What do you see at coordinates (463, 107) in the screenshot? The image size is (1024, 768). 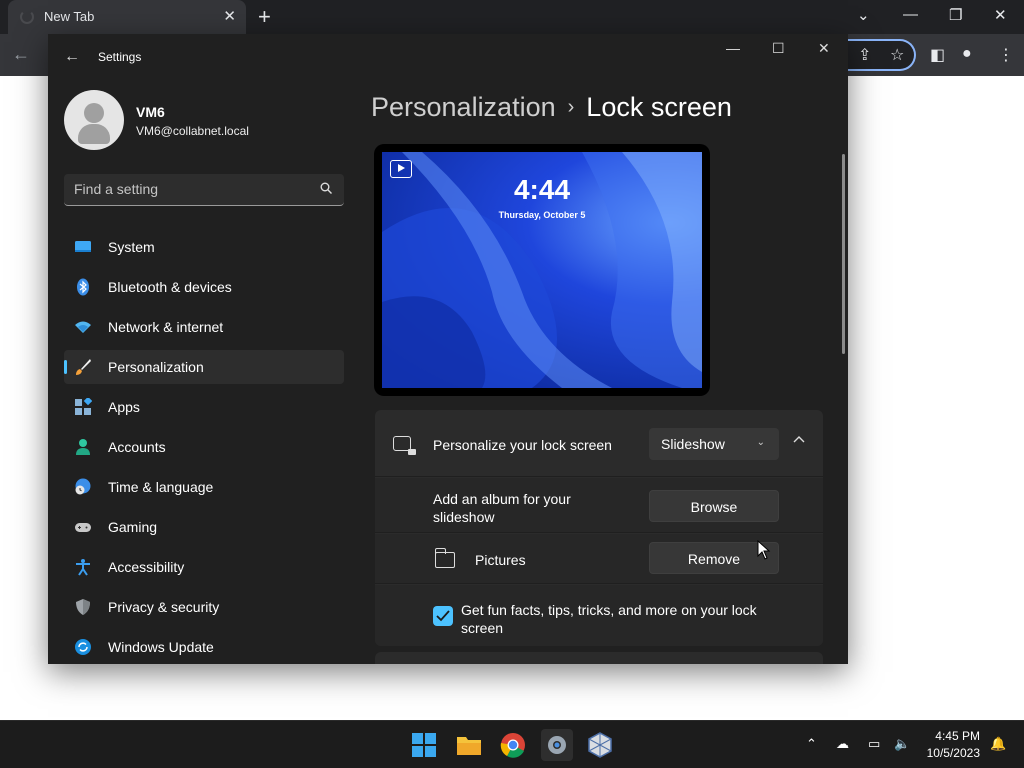 I see `breadcrumb-parent: Personalization` at bounding box center [463, 107].